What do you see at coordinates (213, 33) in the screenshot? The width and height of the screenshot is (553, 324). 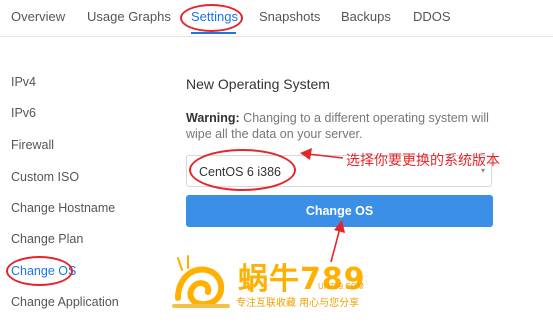 I see `active-tab-indicator` at bounding box center [213, 33].